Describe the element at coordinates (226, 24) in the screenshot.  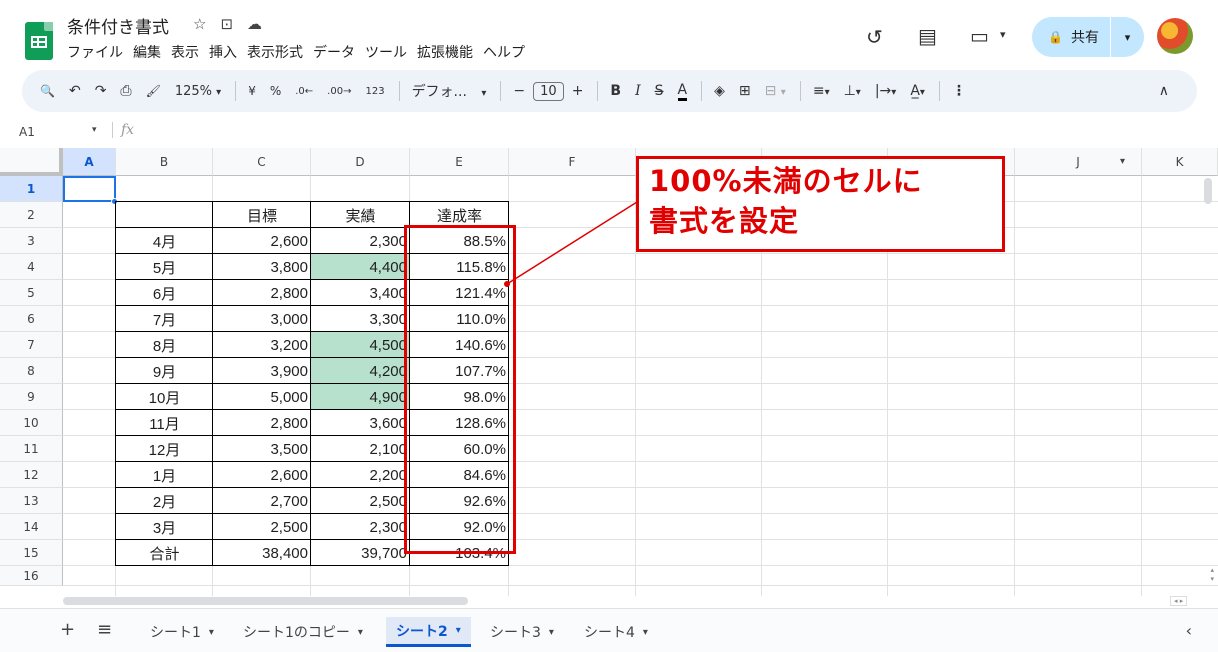
I see `move-to-folder-icon: ⊡` at that location.